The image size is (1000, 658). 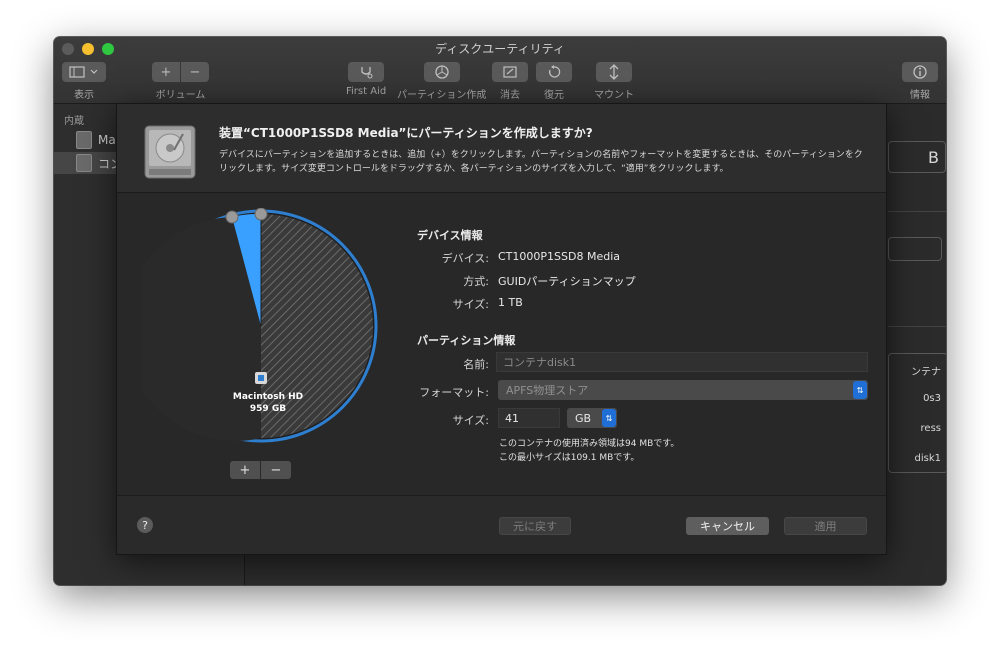 I want to click on device-value: CT1000P1SSD8 Media, so click(x=559, y=256).